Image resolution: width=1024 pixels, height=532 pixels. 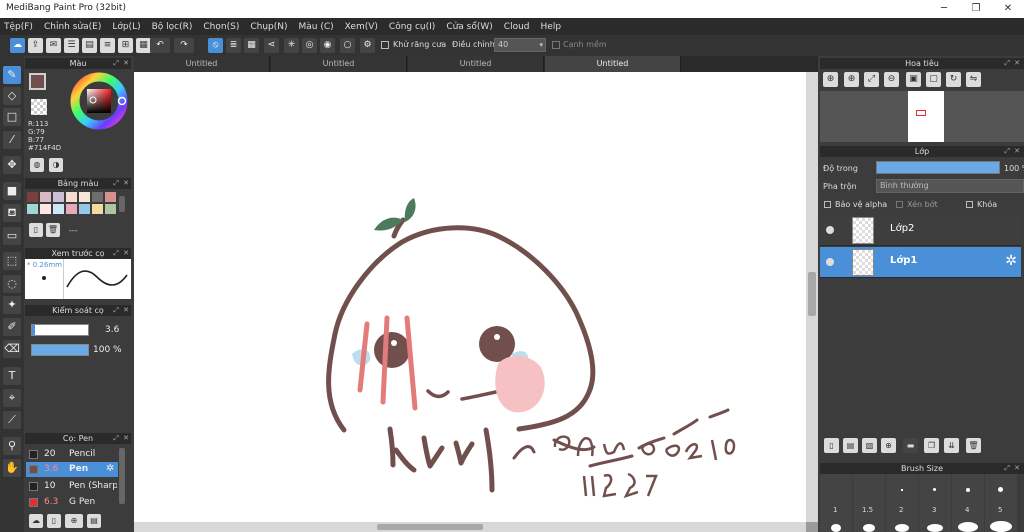 I want to click on brush-size-slider, so click(x=60, y=330).